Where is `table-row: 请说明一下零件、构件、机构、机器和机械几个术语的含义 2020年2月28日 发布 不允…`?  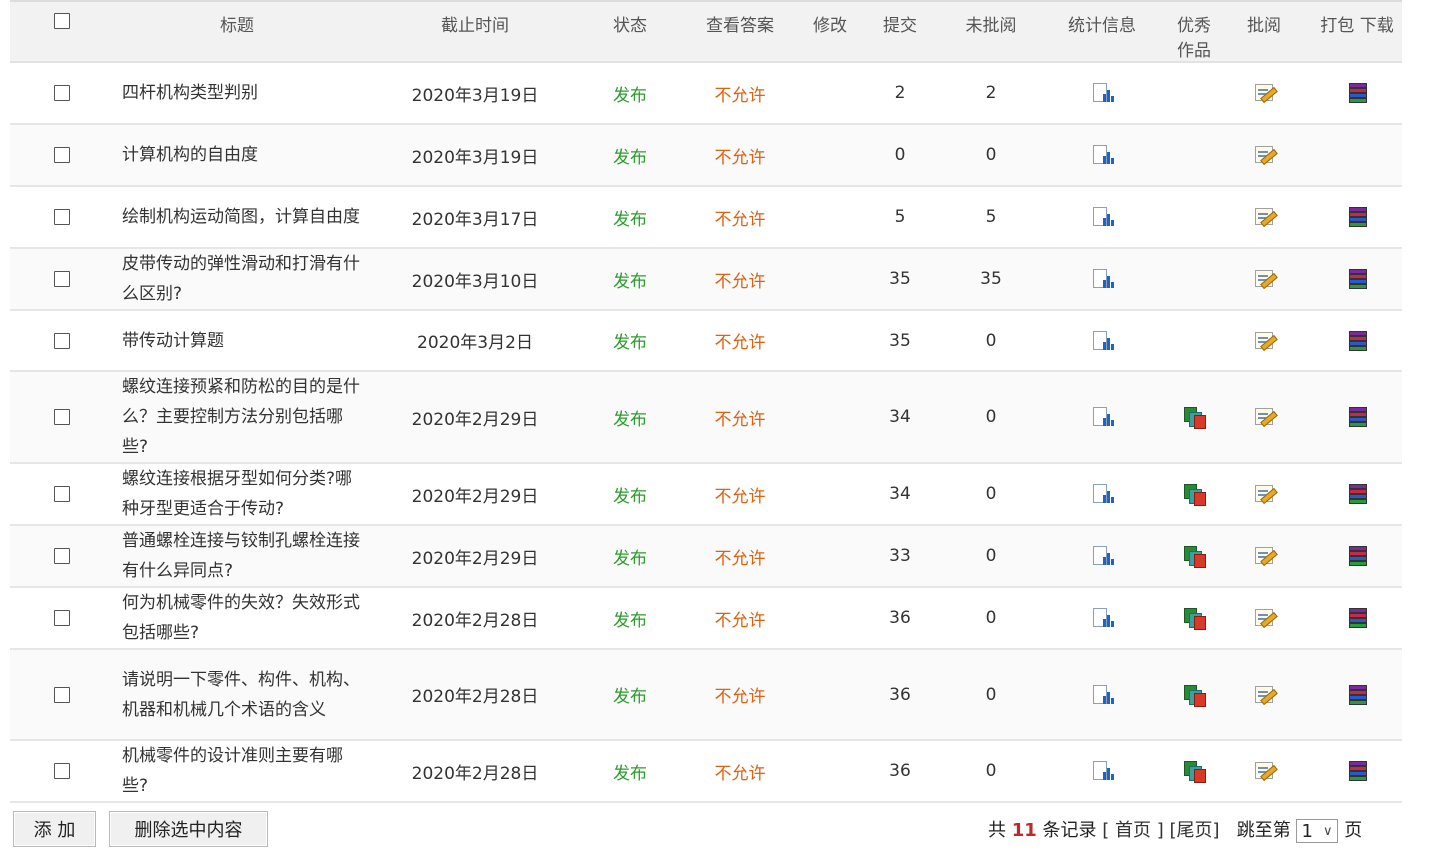
table-row: 请说明一下零件、构件、机构、机器和机械几个术语的含义 2020年2月28日 发布 不允… is located at coordinates (706, 694).